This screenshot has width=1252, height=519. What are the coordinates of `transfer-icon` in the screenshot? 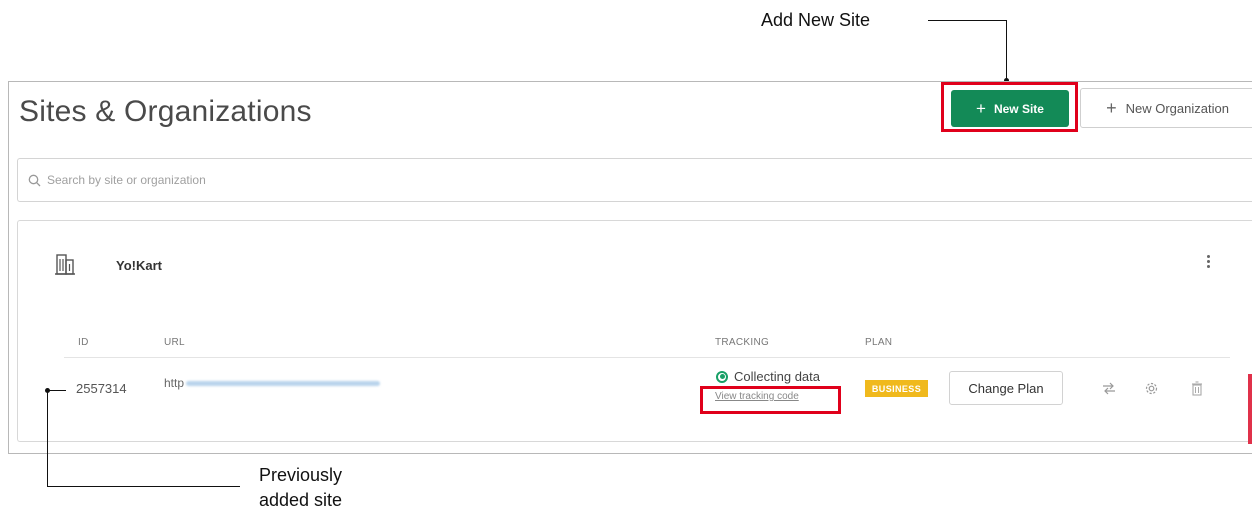 It's located at (1109, 388).